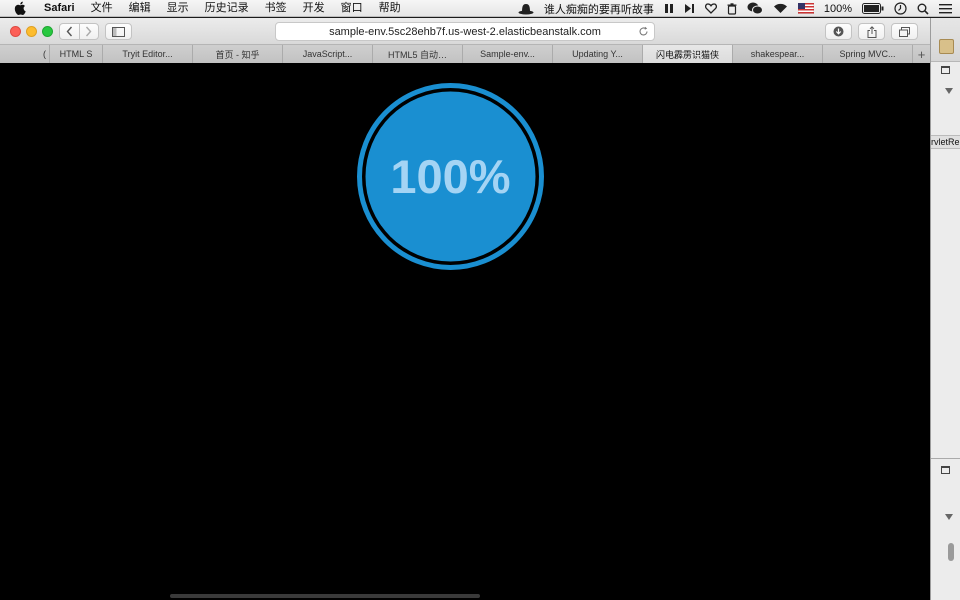 The image size is (960, 600). What do you see at coordinates (873, 8) in the screenshot?
I see `battery-icon` at bounding box center [873, 8].